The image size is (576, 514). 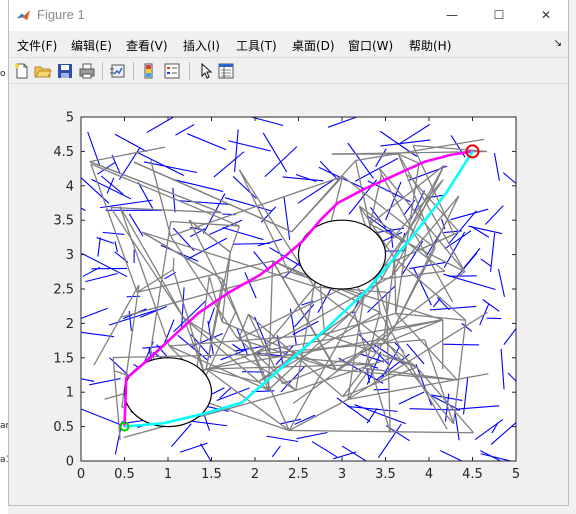 I want to click on x-tick-label: 1.5, so click(x=211, y=474).